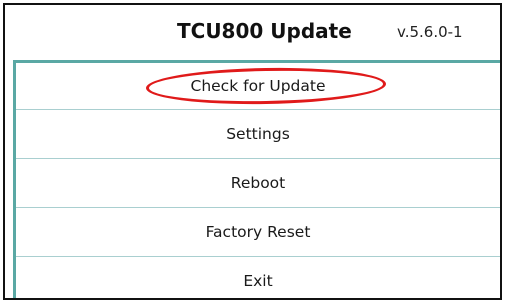  I want to click on menu-item-check-for-update: Check for Update, so click(258, 86).